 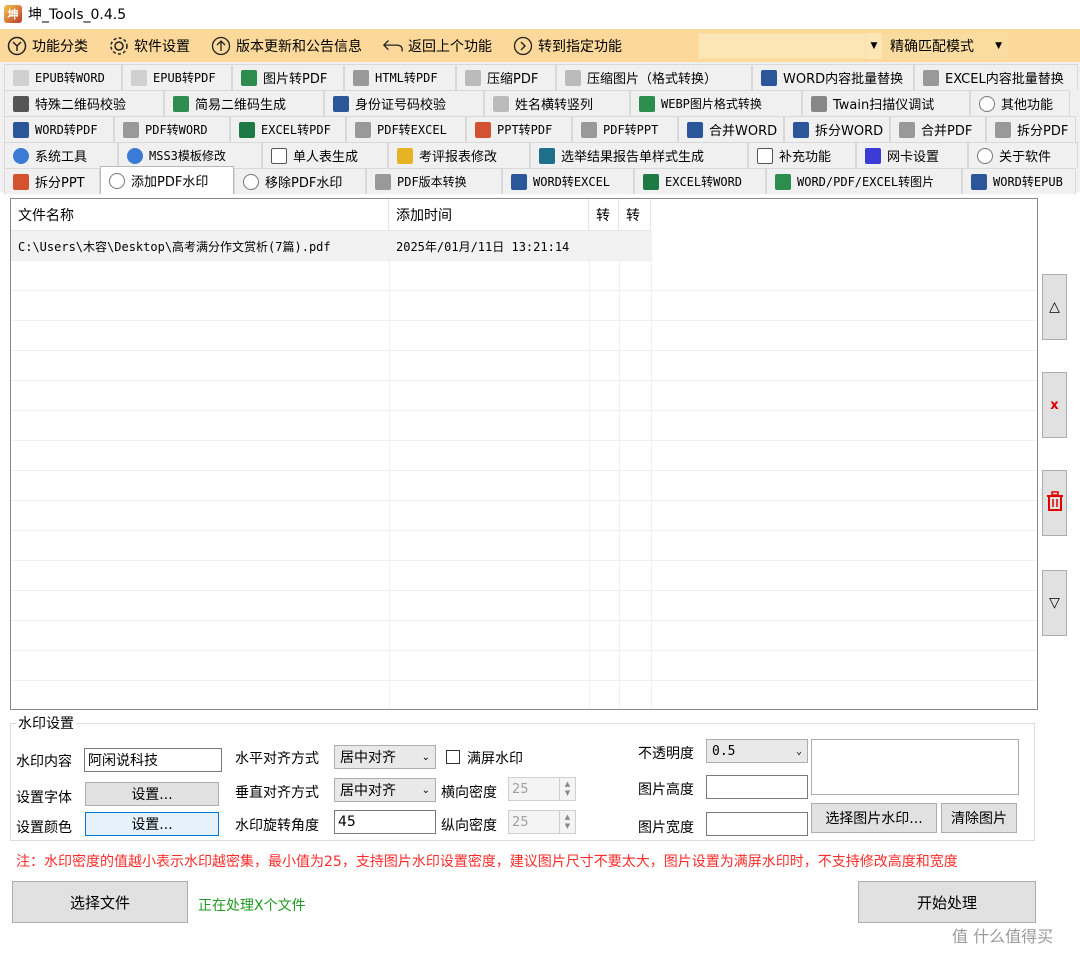 I want to click on image-height-label: 图片高度, so click(x=666, y=790).